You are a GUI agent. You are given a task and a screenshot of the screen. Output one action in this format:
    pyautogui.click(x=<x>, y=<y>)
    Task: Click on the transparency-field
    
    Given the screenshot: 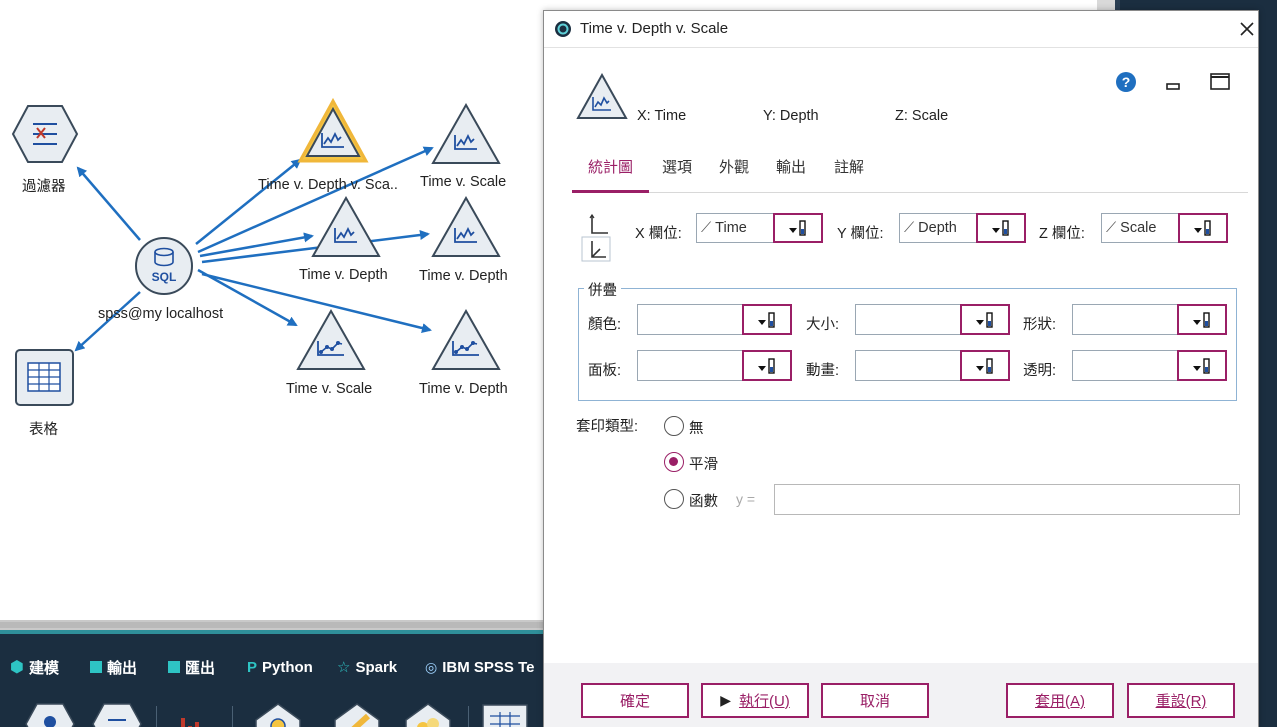 What is the action you would take?
    pyautogui.click(x=1125, y=365)
    